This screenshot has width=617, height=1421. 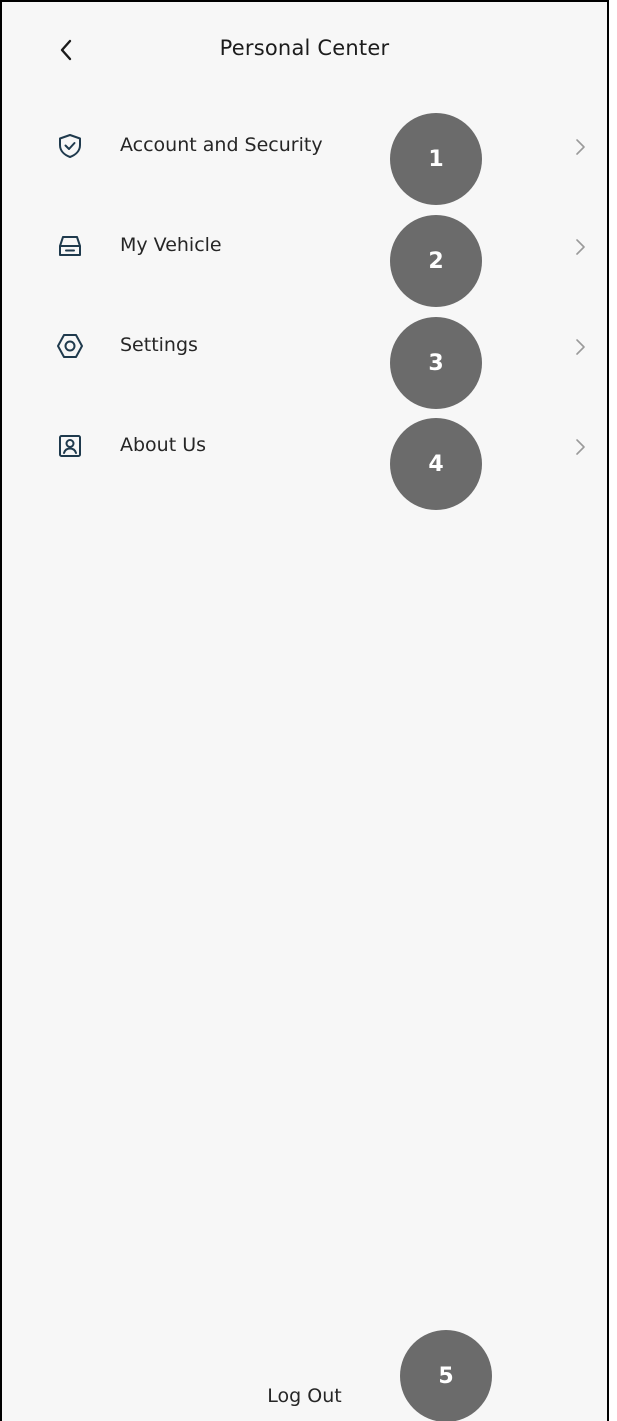 What do you see at coordinates (304, 248) in the screenshot?
I see `menu-item-my-vehicle: My Vehicle` at bounding box center [304, 248].